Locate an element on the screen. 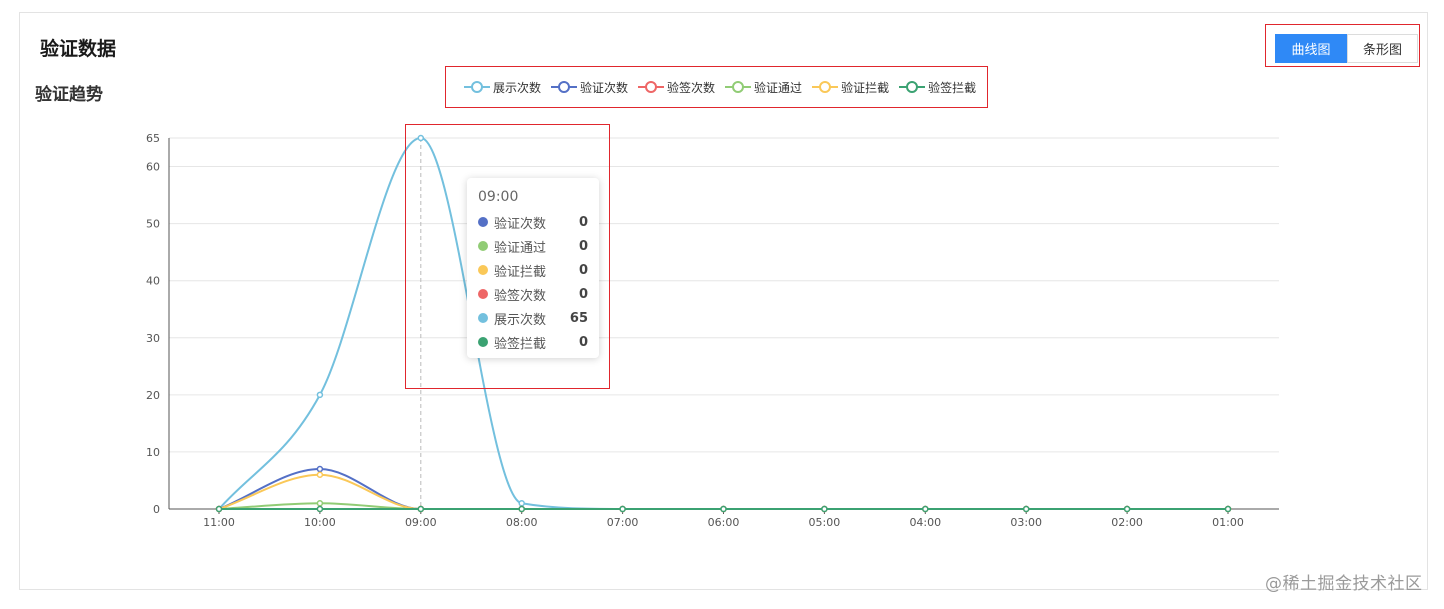  tooltip-row: 验证拦截 0 is located at coordinates (533, 270).